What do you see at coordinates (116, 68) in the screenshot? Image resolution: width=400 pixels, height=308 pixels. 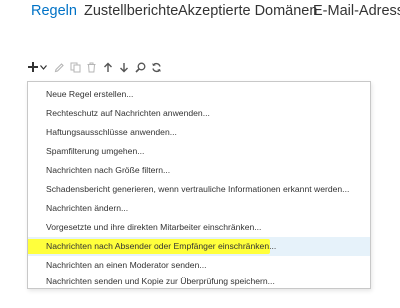 I see `toolbar` at bounding box center [116, 68].